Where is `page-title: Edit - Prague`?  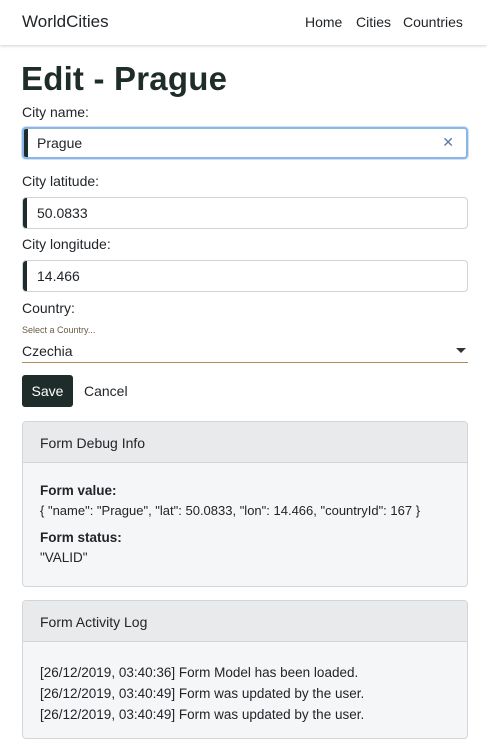
page-title: Edit - Prague is located at coordinates (124, 78).